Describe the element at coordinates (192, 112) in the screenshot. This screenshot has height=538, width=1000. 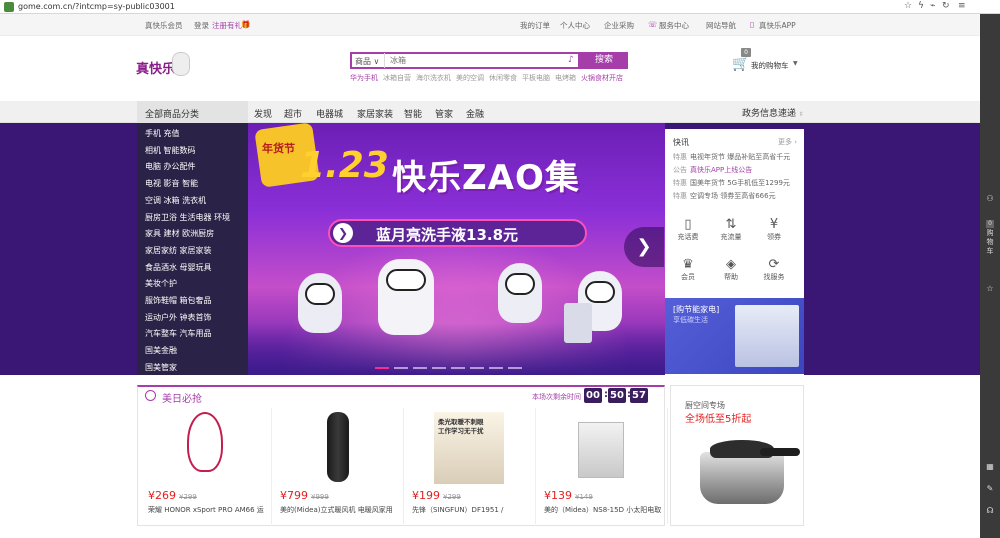
I see `all-categories-tab: 全部商品分类` at that location.